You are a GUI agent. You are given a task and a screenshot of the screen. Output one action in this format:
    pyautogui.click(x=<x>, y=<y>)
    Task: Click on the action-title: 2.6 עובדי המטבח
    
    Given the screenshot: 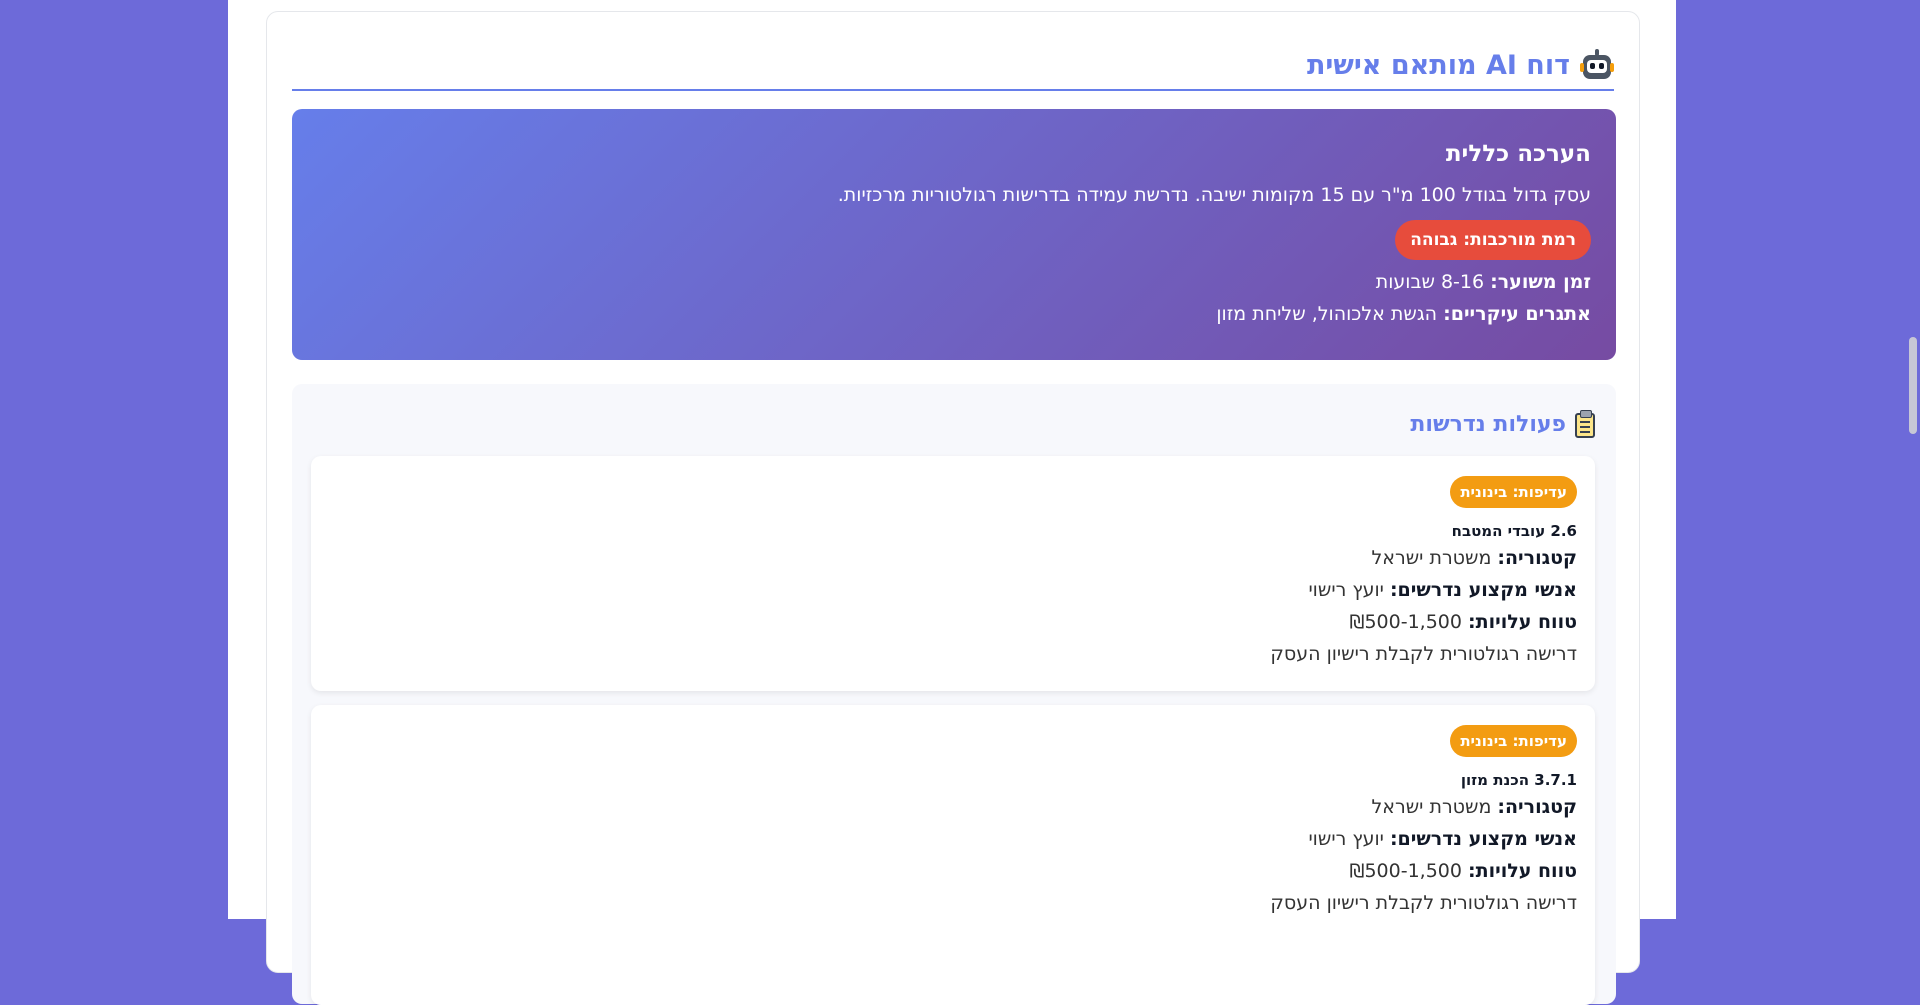 What is the action you would take?
    pyautogui.click(x=1514, y=531)
    